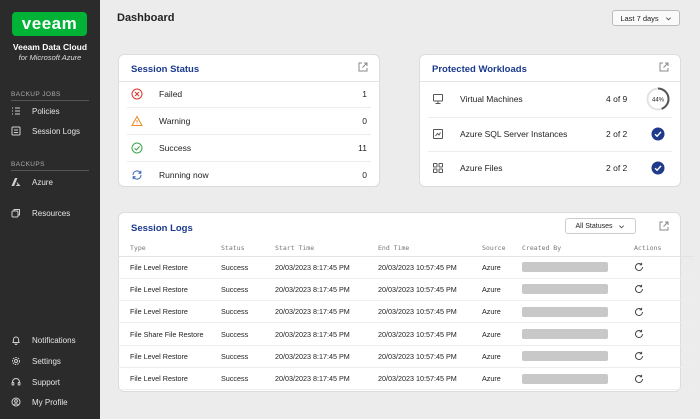  What do you see at coordinates (50, 57) in the screenshot?
I see `product-subtitle: for Microsoft Azure` at bounding box center [50, 57].